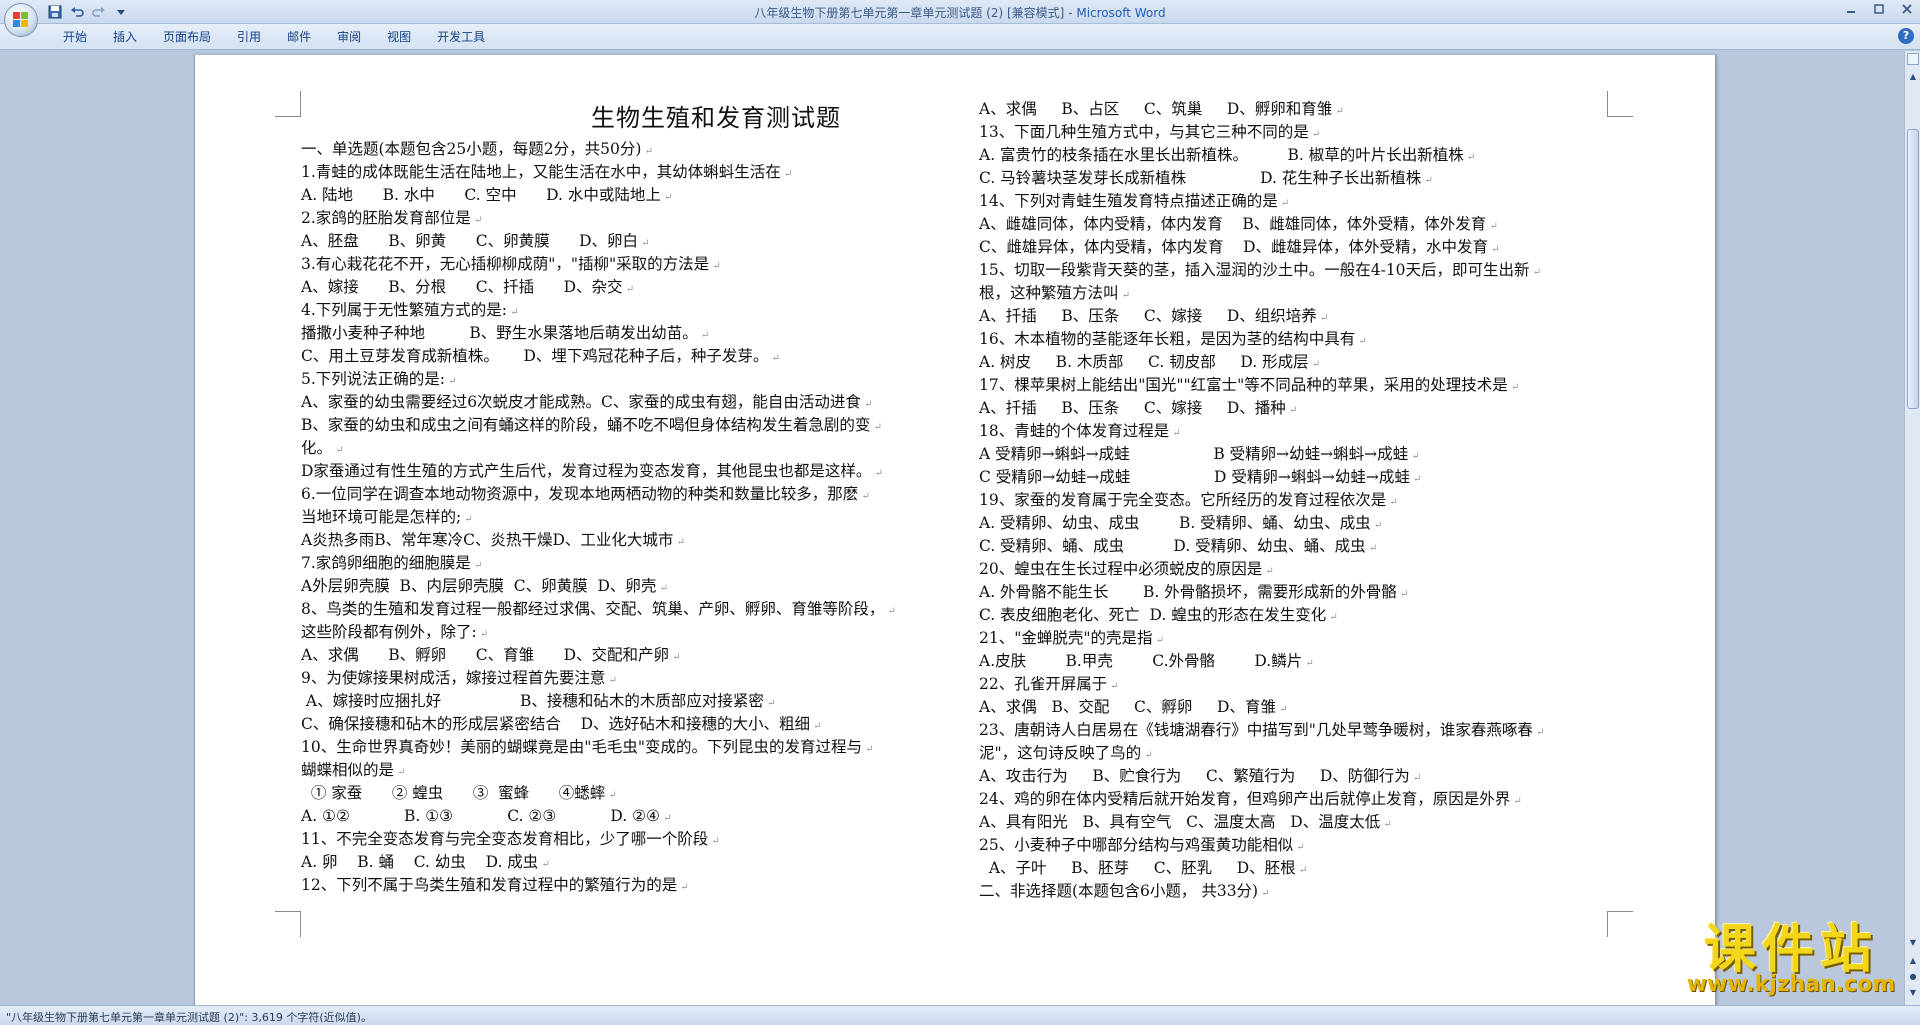 Image resolution: width=1920 pixels, height=1025 pixels. Describe the element at coordinates (1913, 77) in the screenshot. I see `scroll-up-icon: ▲` at that location.